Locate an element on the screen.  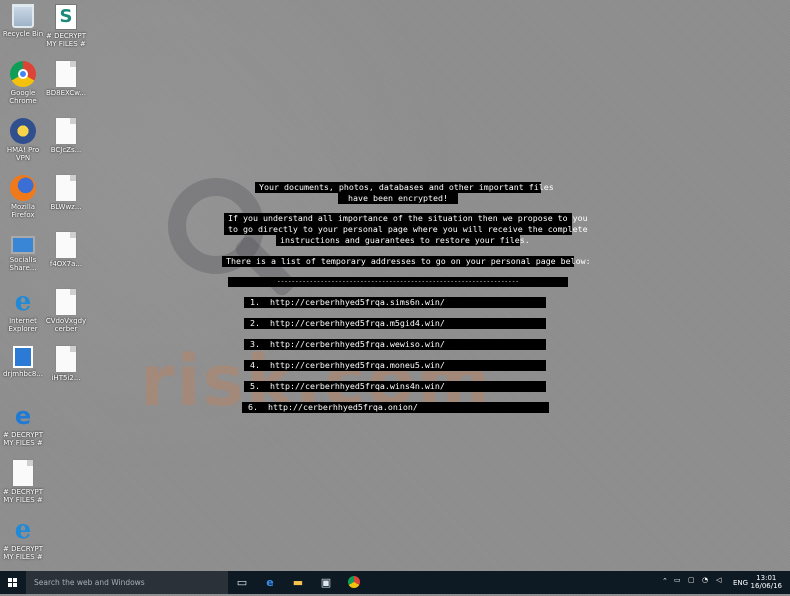
decrypt-ie-icon: e is located at coordinates (23, 530).